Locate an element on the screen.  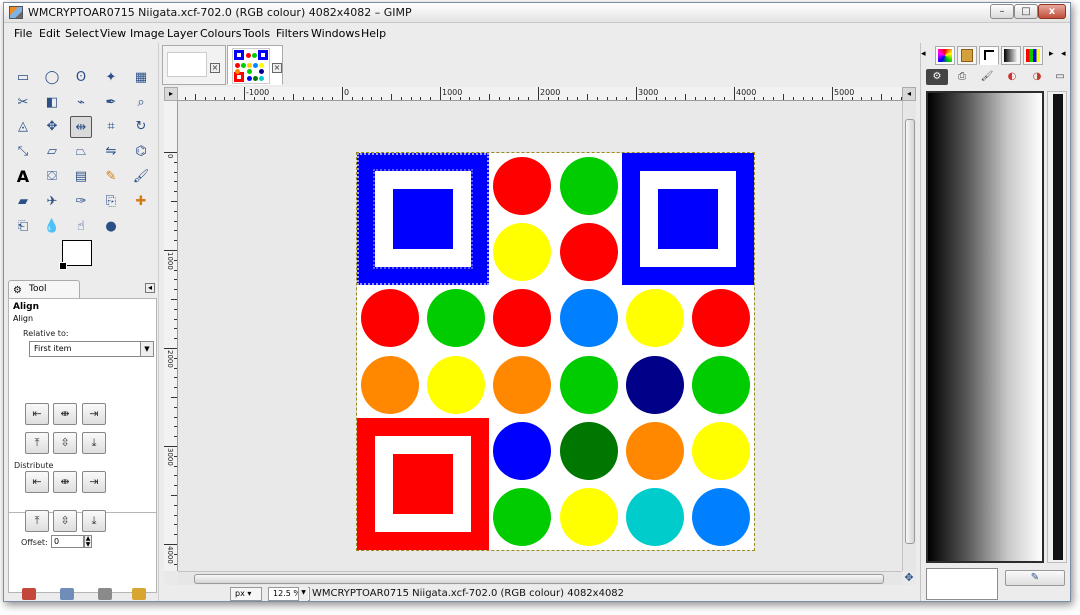
free-select-icon: ʘ is located at coordinates (81, 78).